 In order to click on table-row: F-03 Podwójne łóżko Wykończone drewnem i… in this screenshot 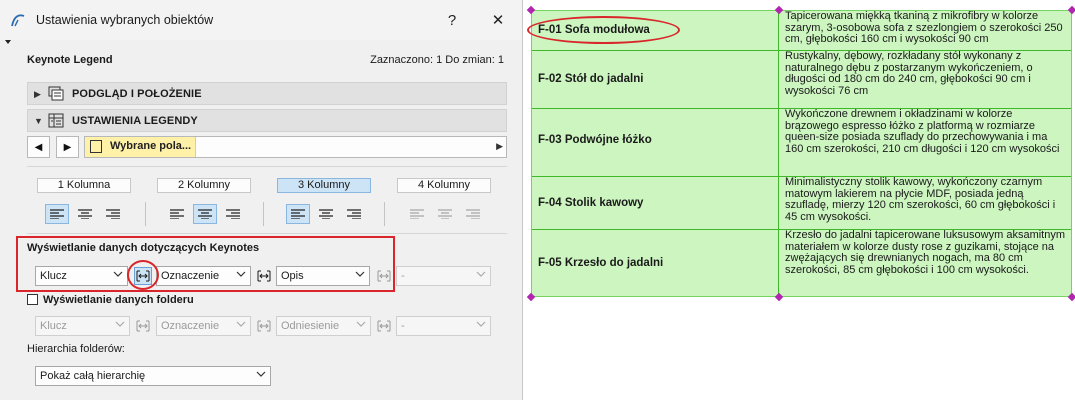, I will do `click(801, 142)`.